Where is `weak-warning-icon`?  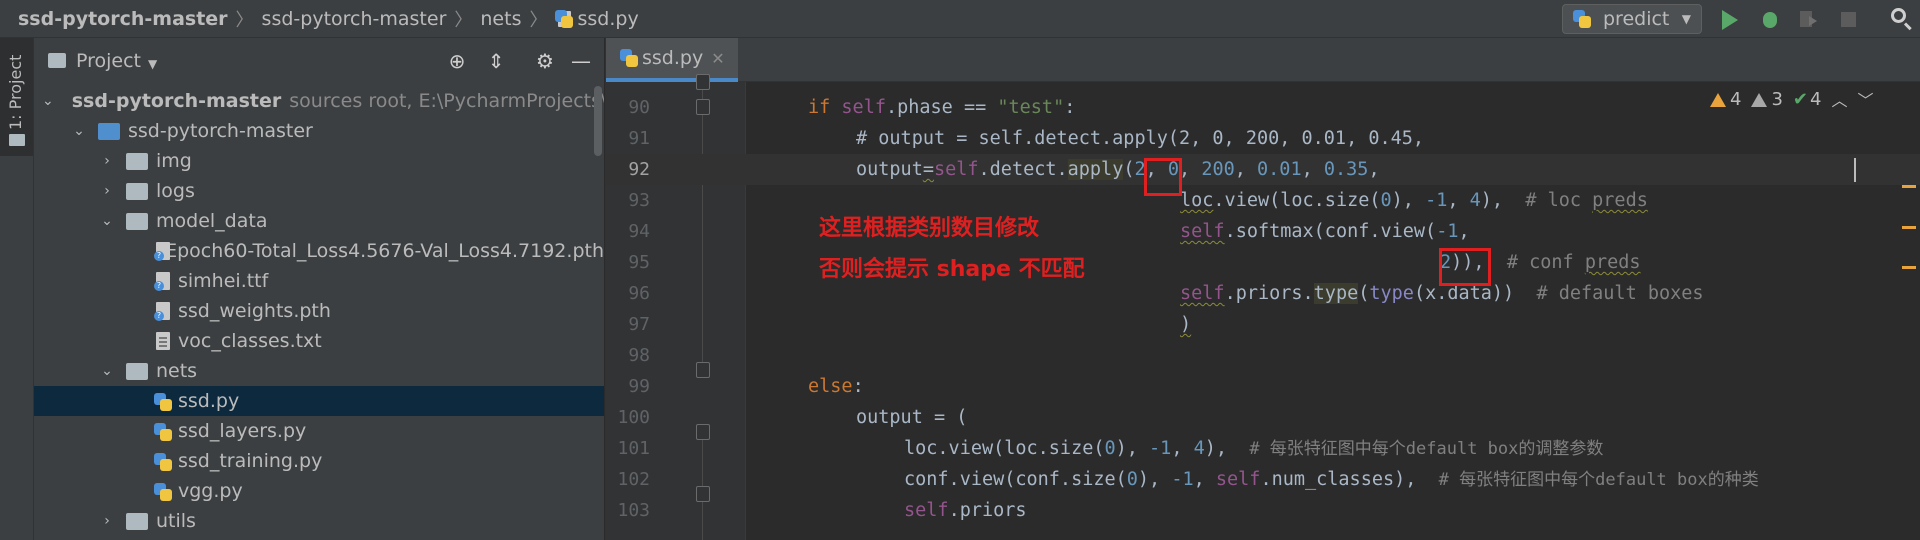 weak-warning-icon is located at coordinates (1759, 99).